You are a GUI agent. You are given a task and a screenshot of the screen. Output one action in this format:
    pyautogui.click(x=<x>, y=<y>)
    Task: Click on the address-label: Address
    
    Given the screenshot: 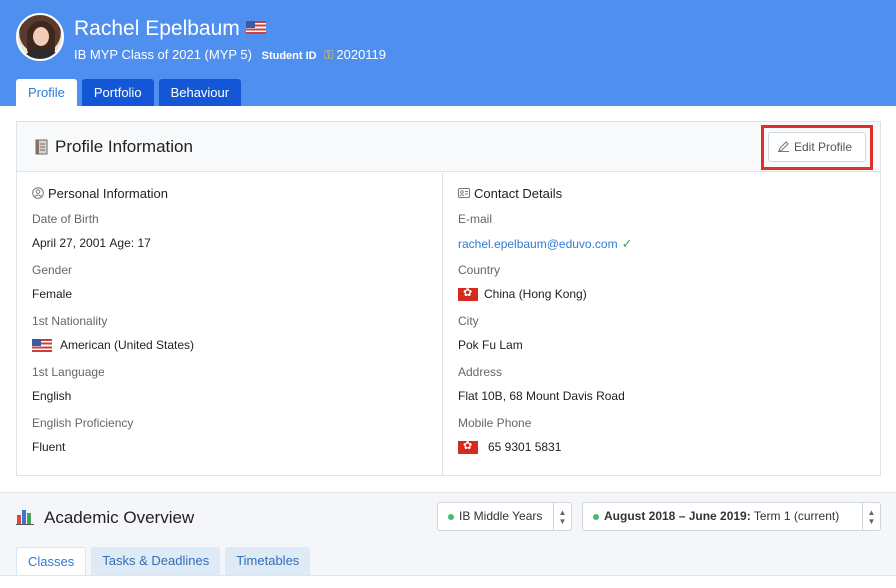 What is the action you would take?
    pyautogui.click(x=480, y=372)
    